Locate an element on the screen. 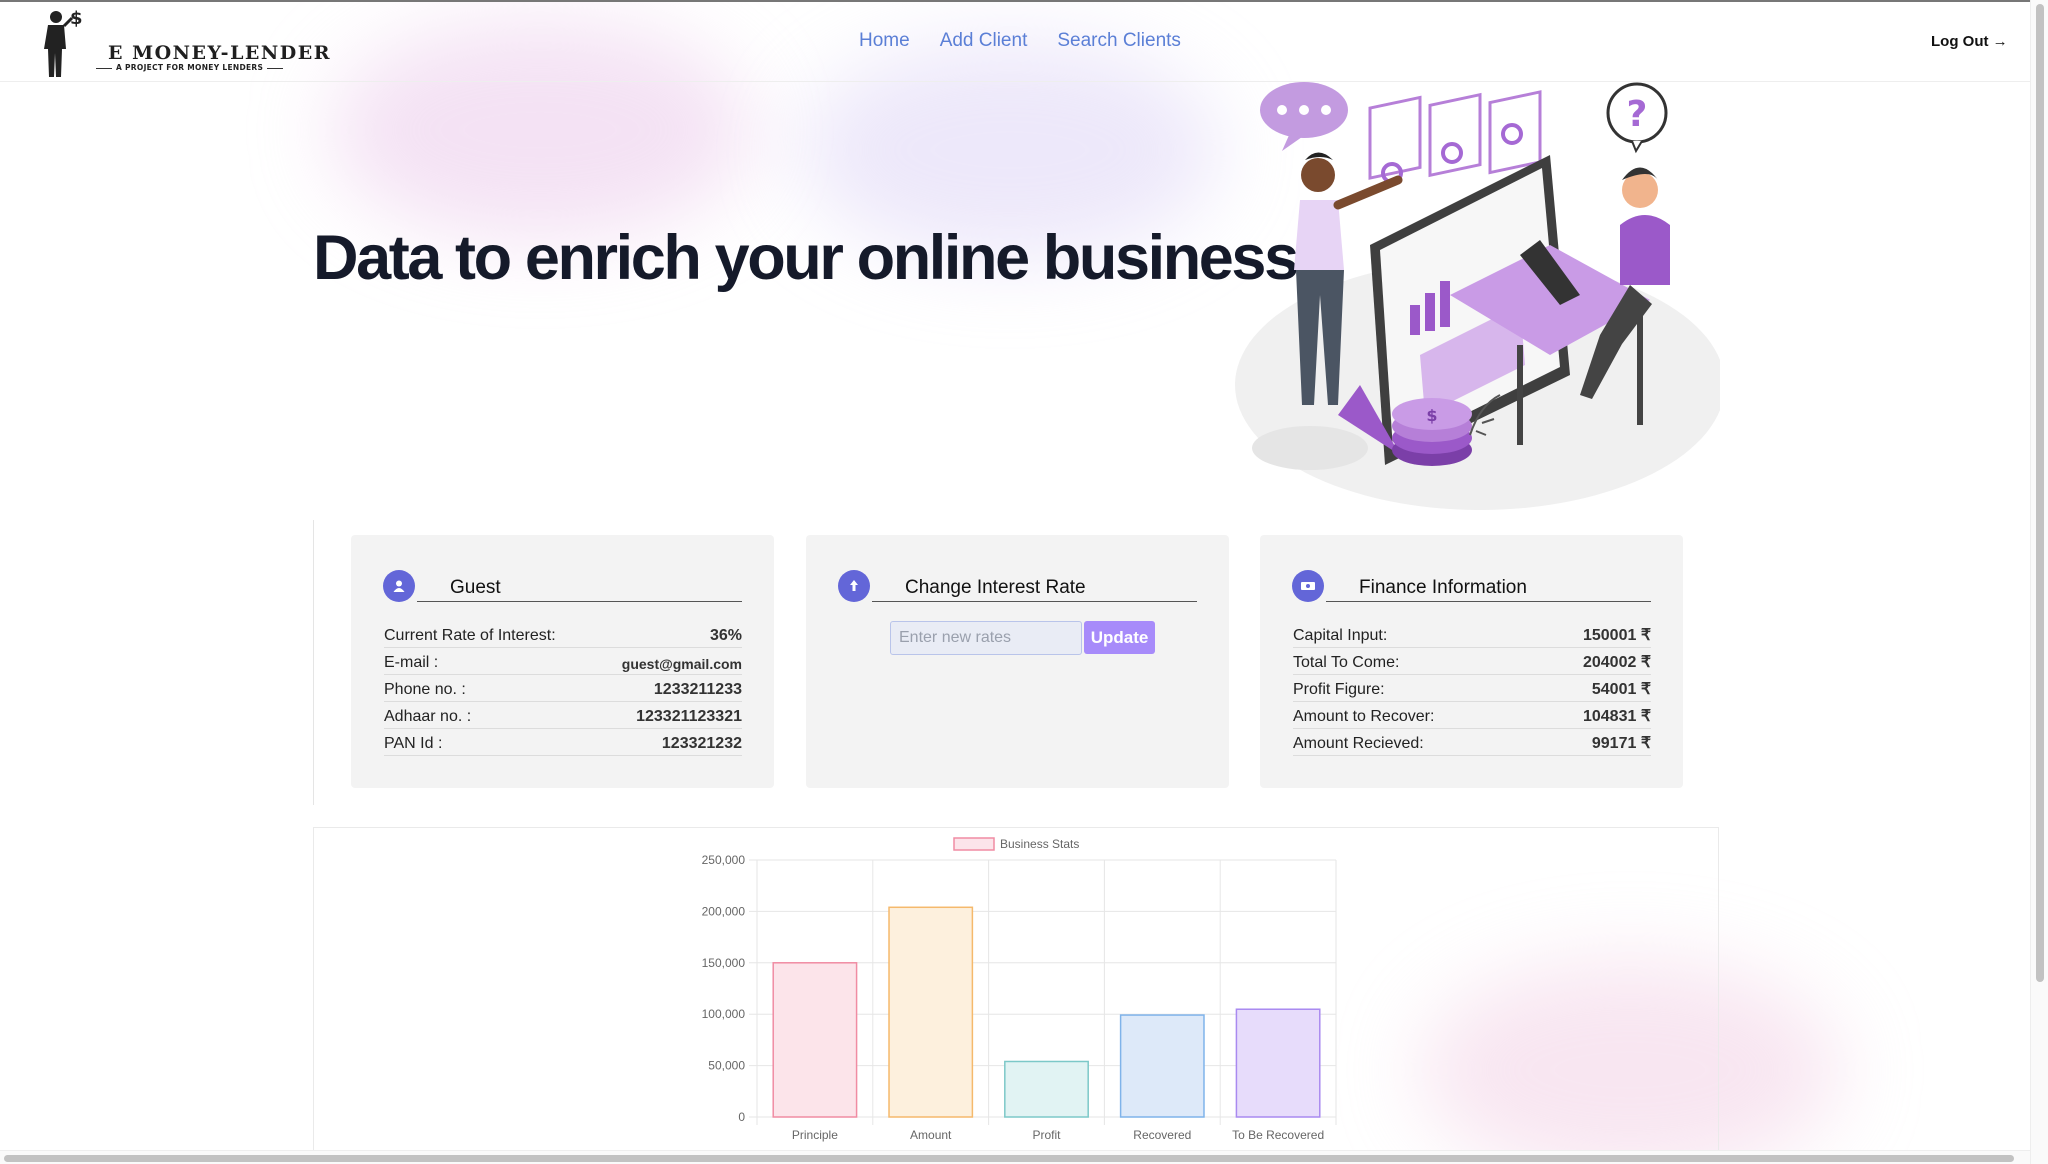 The image size is (2048, 1164). profile-row-email: E-mail : guest@gmail.com is located at coordinates (563, 661).